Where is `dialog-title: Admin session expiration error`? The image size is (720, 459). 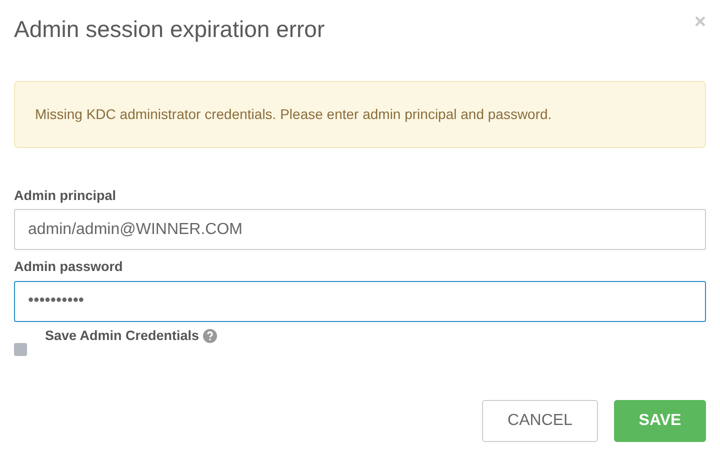
dialog-title: Admin session expiration error is located at coordinates (169, 29).